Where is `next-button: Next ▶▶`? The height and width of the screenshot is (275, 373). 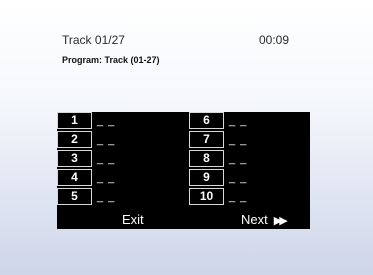
next-button: Next ▶▶ is located at coordinates (264, 219).